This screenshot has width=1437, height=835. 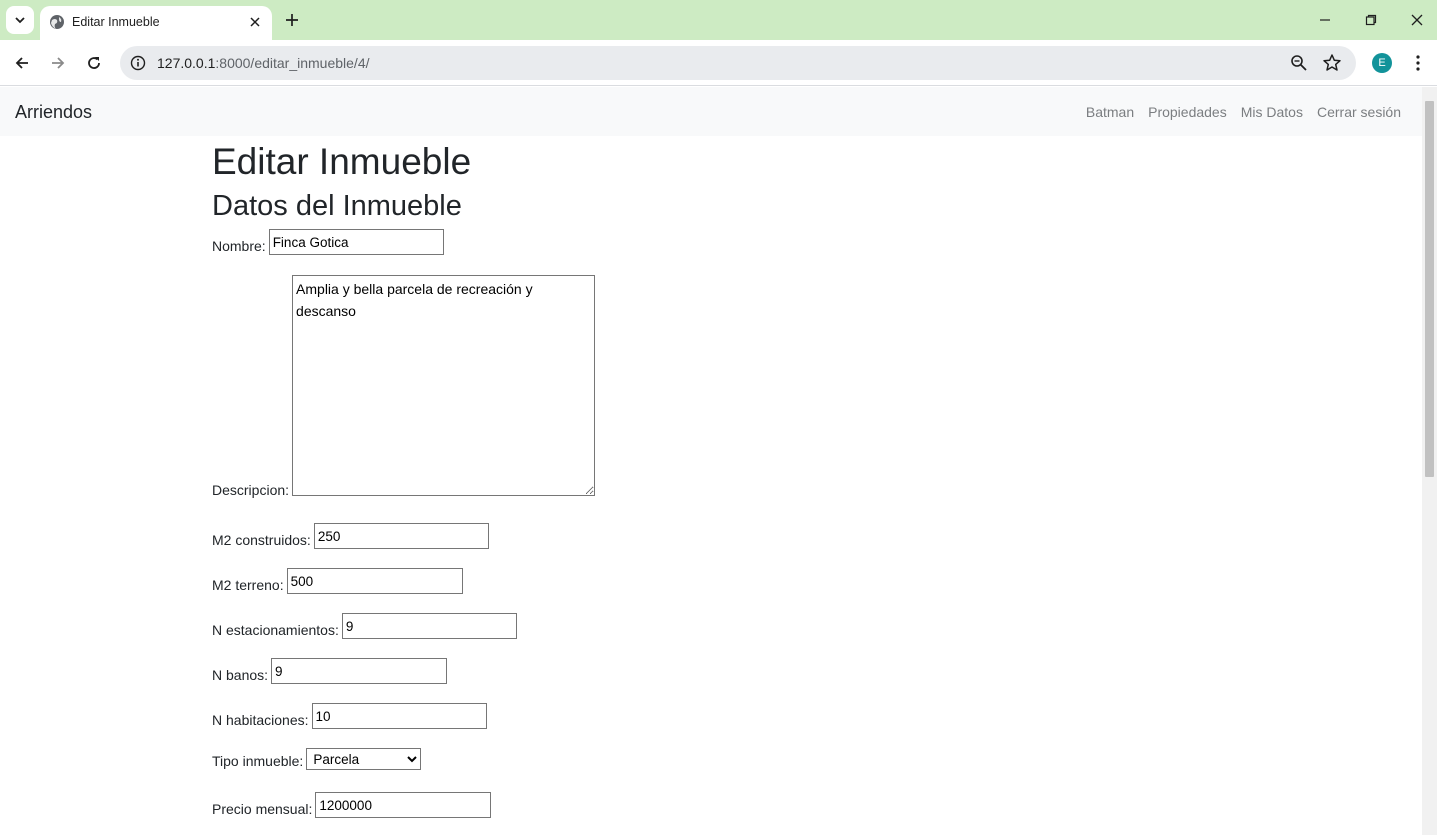 I want to click on close-tab-icon, so click(x=255, y=22).